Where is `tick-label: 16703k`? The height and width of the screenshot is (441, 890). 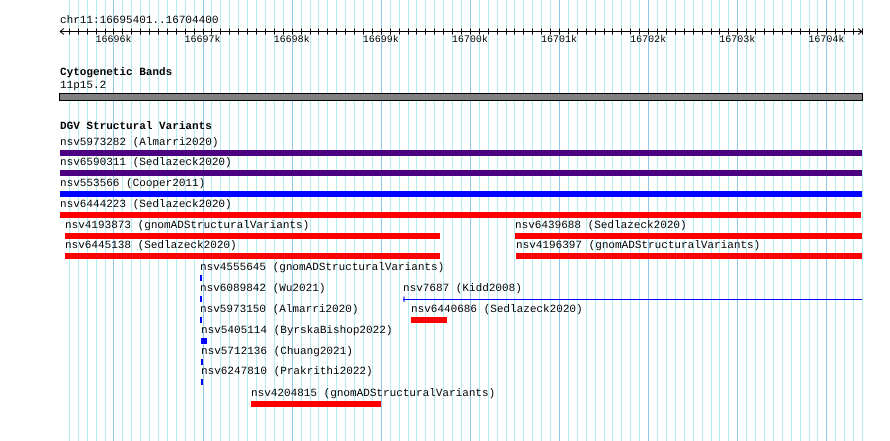
tick-label: 16703k is located at coordinates (737, 41).